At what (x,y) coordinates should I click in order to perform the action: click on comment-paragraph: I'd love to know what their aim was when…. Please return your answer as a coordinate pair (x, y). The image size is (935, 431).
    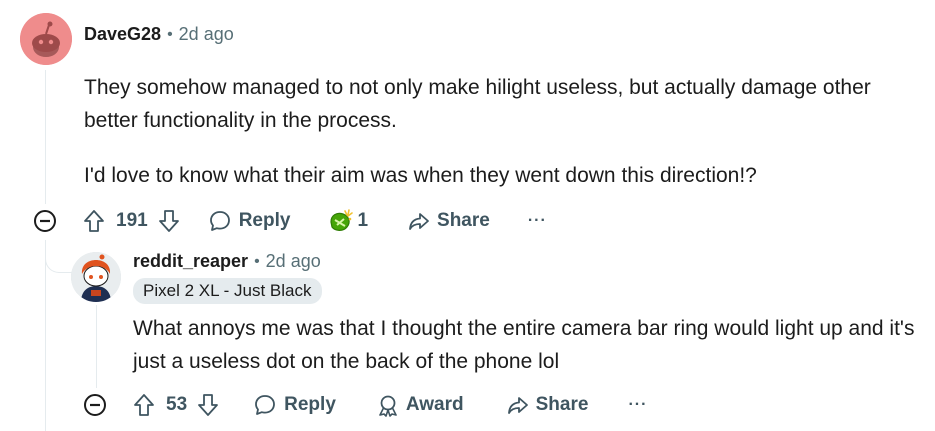
    Looking at the image, I should click on (420, 175).